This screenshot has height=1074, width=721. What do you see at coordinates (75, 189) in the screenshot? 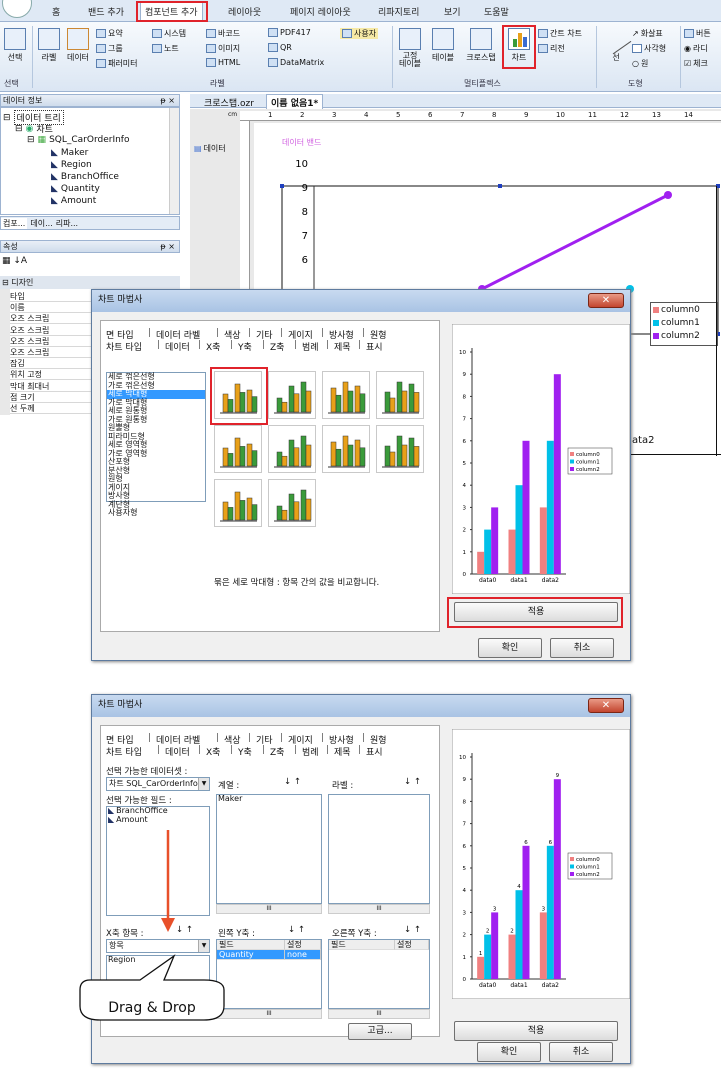
I see `tree-field: ◣ Quantity` at bounding box center [75, 189].